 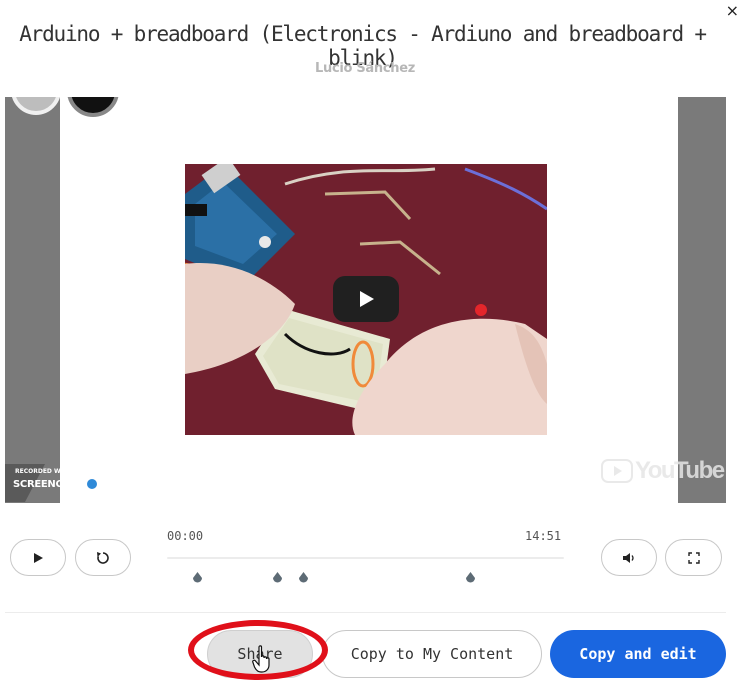 What do you see at coordinates (365, 612) in the screenshot?
I see `footer-divider` at bounding box center [365, 612].